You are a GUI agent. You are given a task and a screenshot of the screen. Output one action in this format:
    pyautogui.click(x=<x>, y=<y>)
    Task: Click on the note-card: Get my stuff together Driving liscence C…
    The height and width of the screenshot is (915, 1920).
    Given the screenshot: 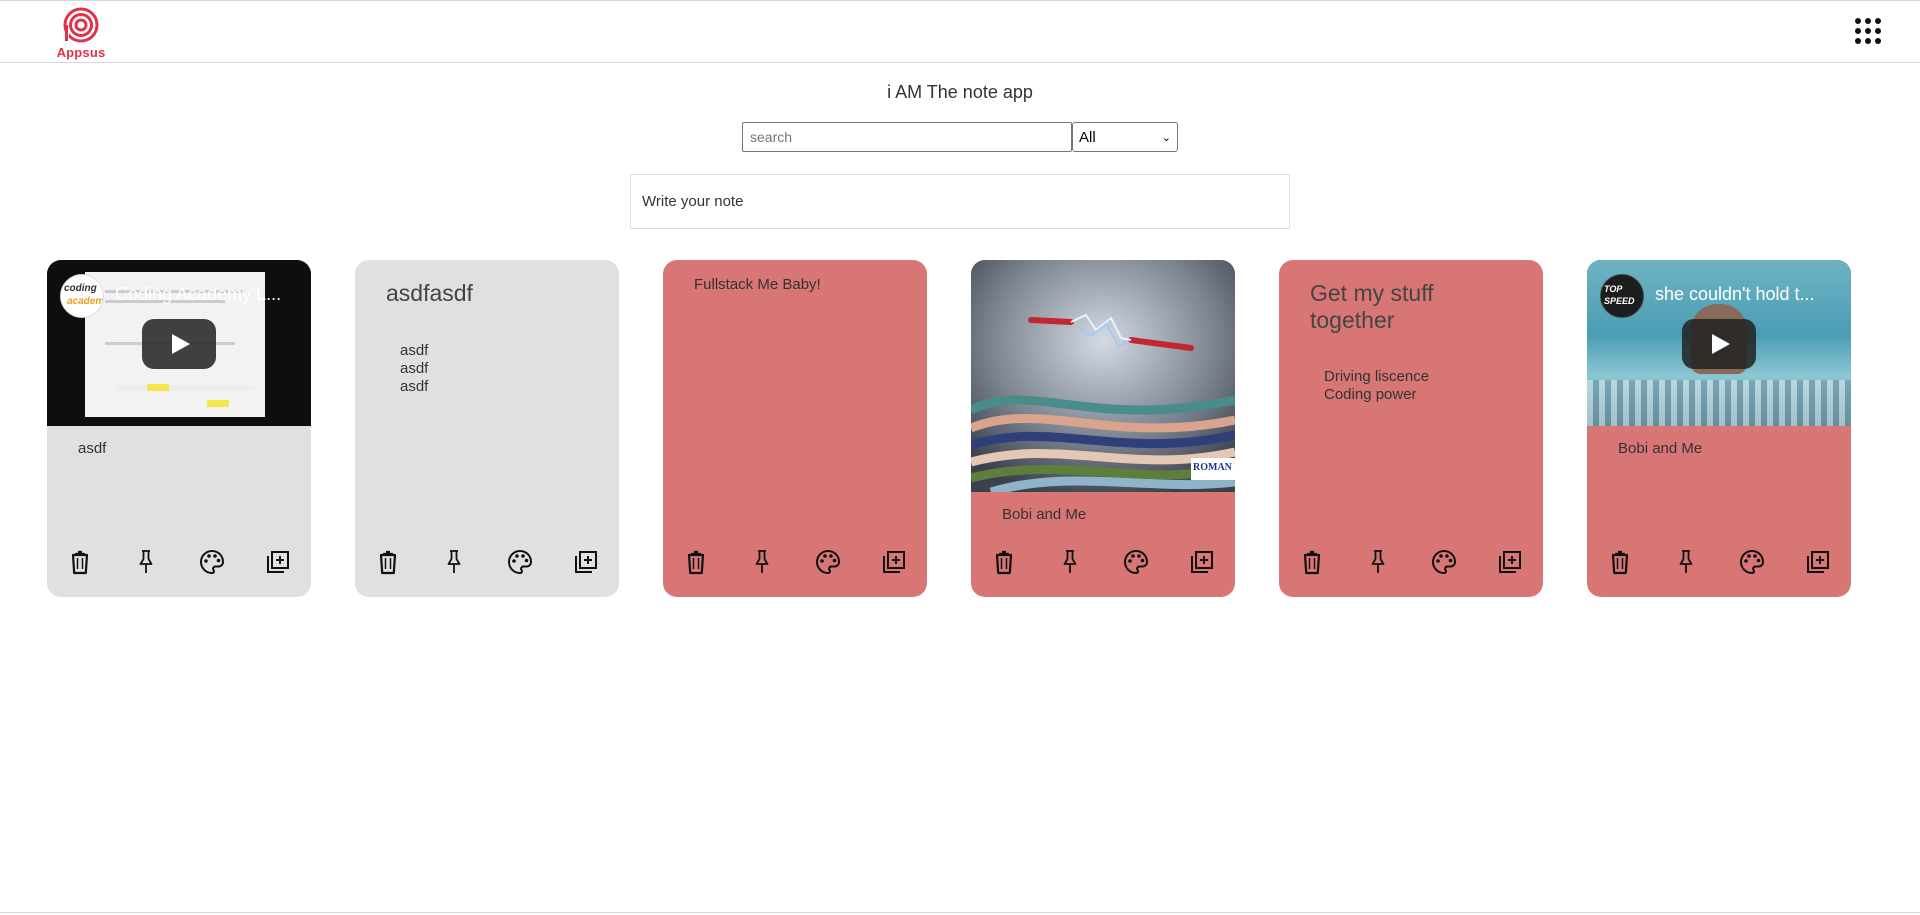 What is the action you would take?
    pyautogui.click(x=1411, y=428)
    